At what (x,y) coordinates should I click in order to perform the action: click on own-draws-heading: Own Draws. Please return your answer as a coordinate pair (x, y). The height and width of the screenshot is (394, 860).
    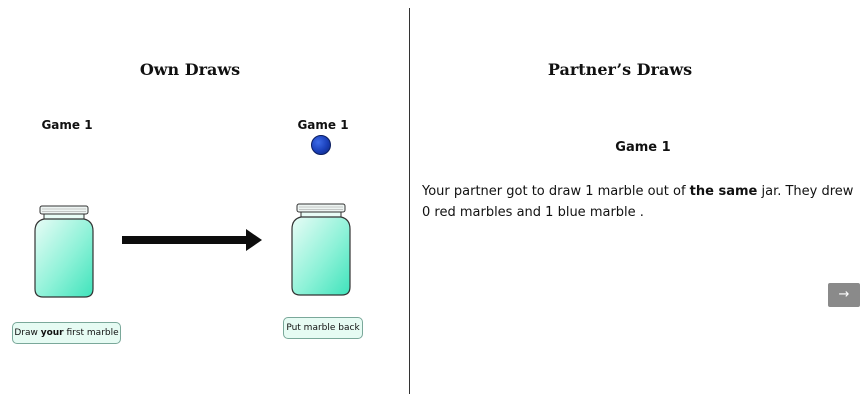
    Looking at the image, I should click on (190, 69).